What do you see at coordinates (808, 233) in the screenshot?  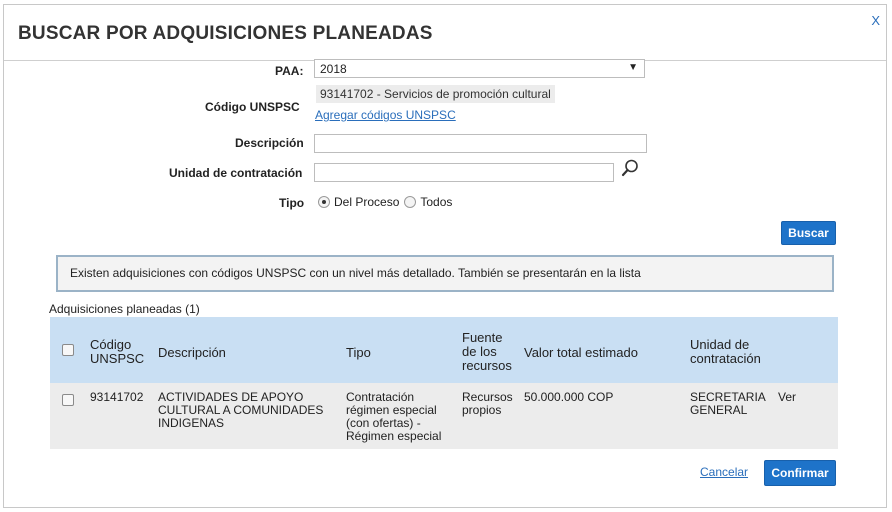 I see `search-button: Buscar` at bounding box center [808, 233].